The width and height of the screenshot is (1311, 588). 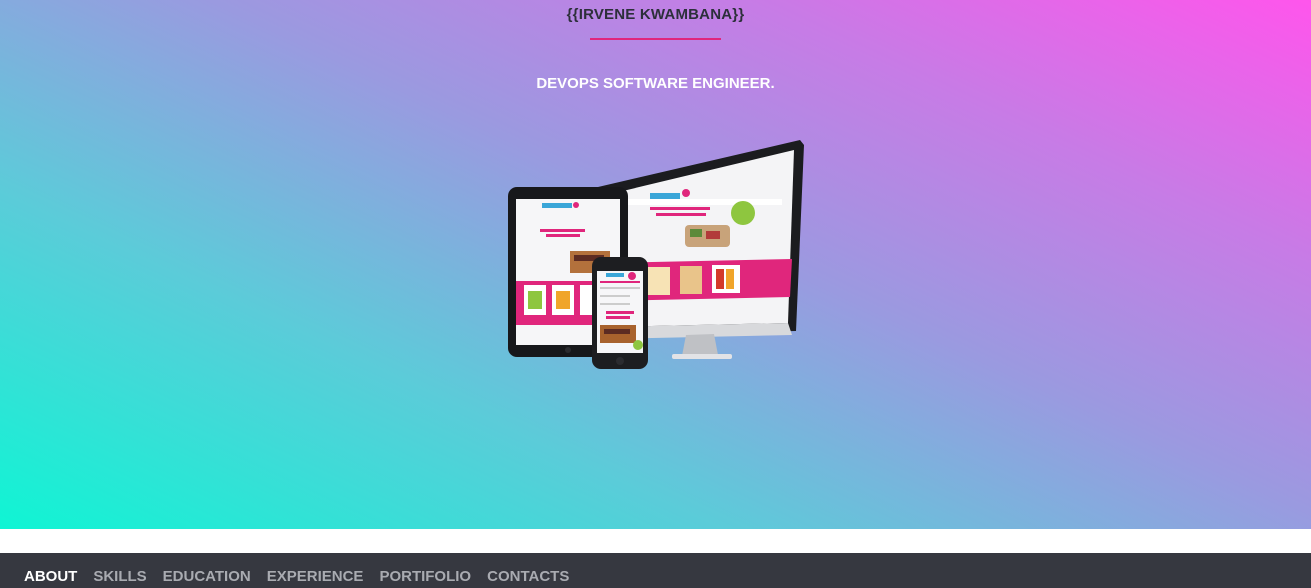 What do you see at coordinates (655, 39) in the screenshot?
I see `hero-divider` at bounding box center [655, 39].